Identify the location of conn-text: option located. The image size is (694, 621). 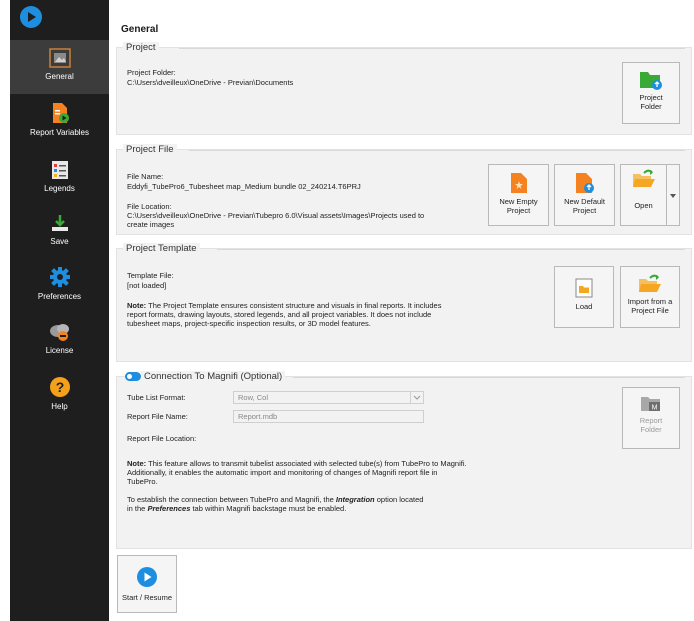
(399, 499).